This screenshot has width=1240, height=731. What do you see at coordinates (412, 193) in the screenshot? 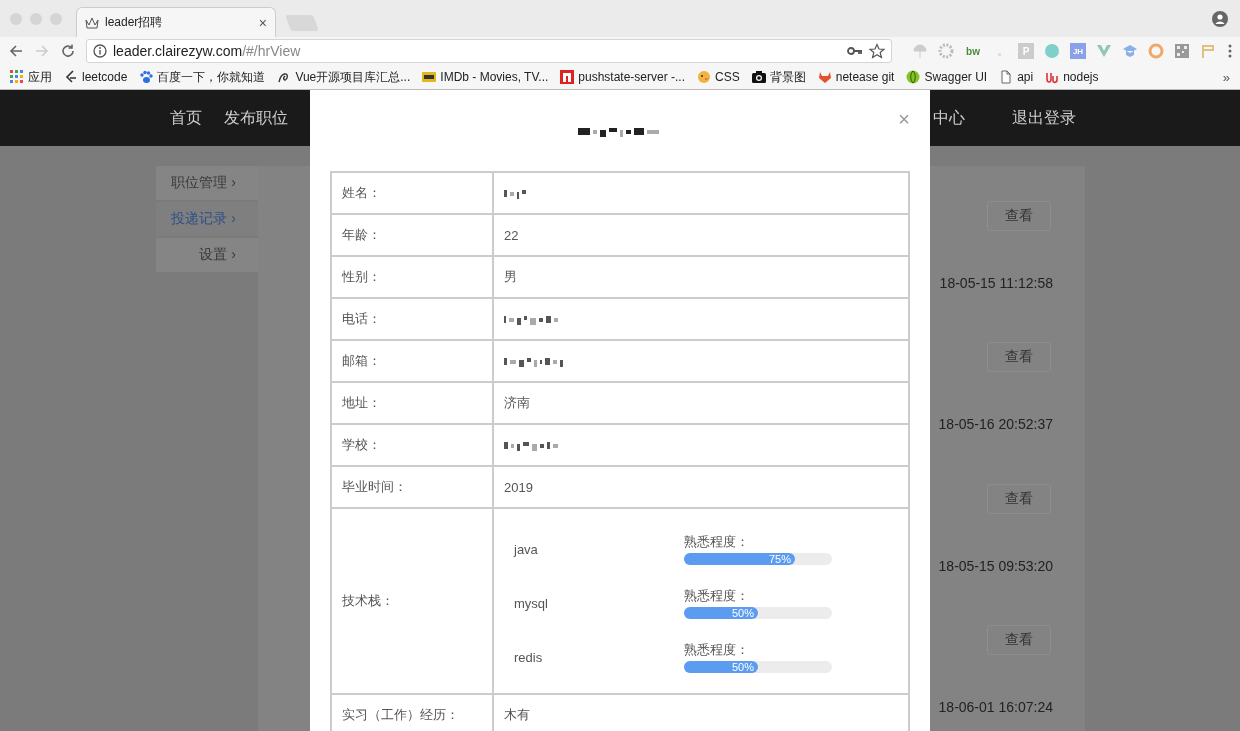
I see `field-label: 姓名：` at bounding box center [412, 193].